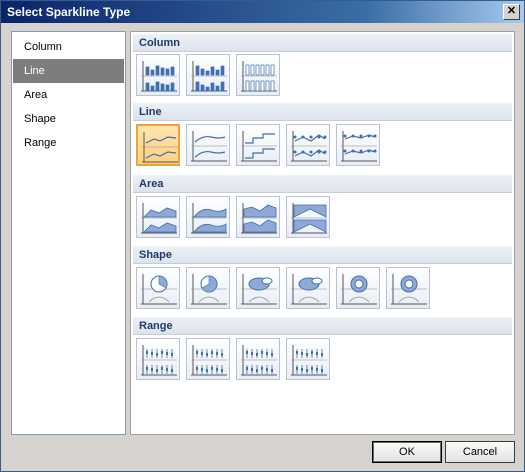 The image size is (525, 472). Describe the element at coordinates (480, 452) in the screenshot. I see `cancel-button: Cancel` at that location.